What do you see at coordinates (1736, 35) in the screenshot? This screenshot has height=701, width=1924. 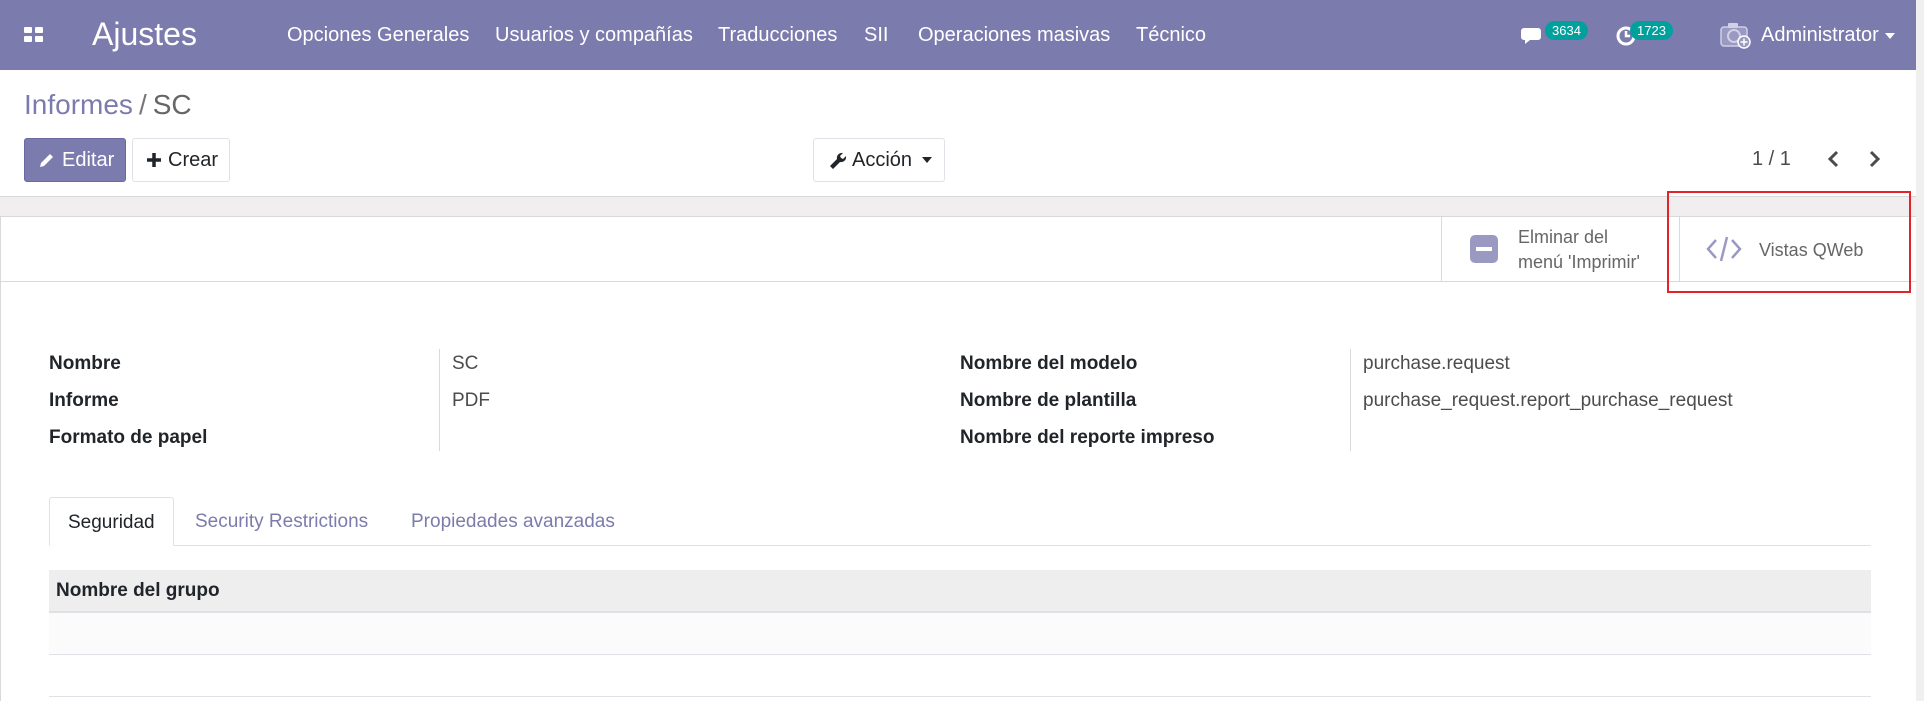 I see `user-avatar-icon` at bounding box center [1736, 35].